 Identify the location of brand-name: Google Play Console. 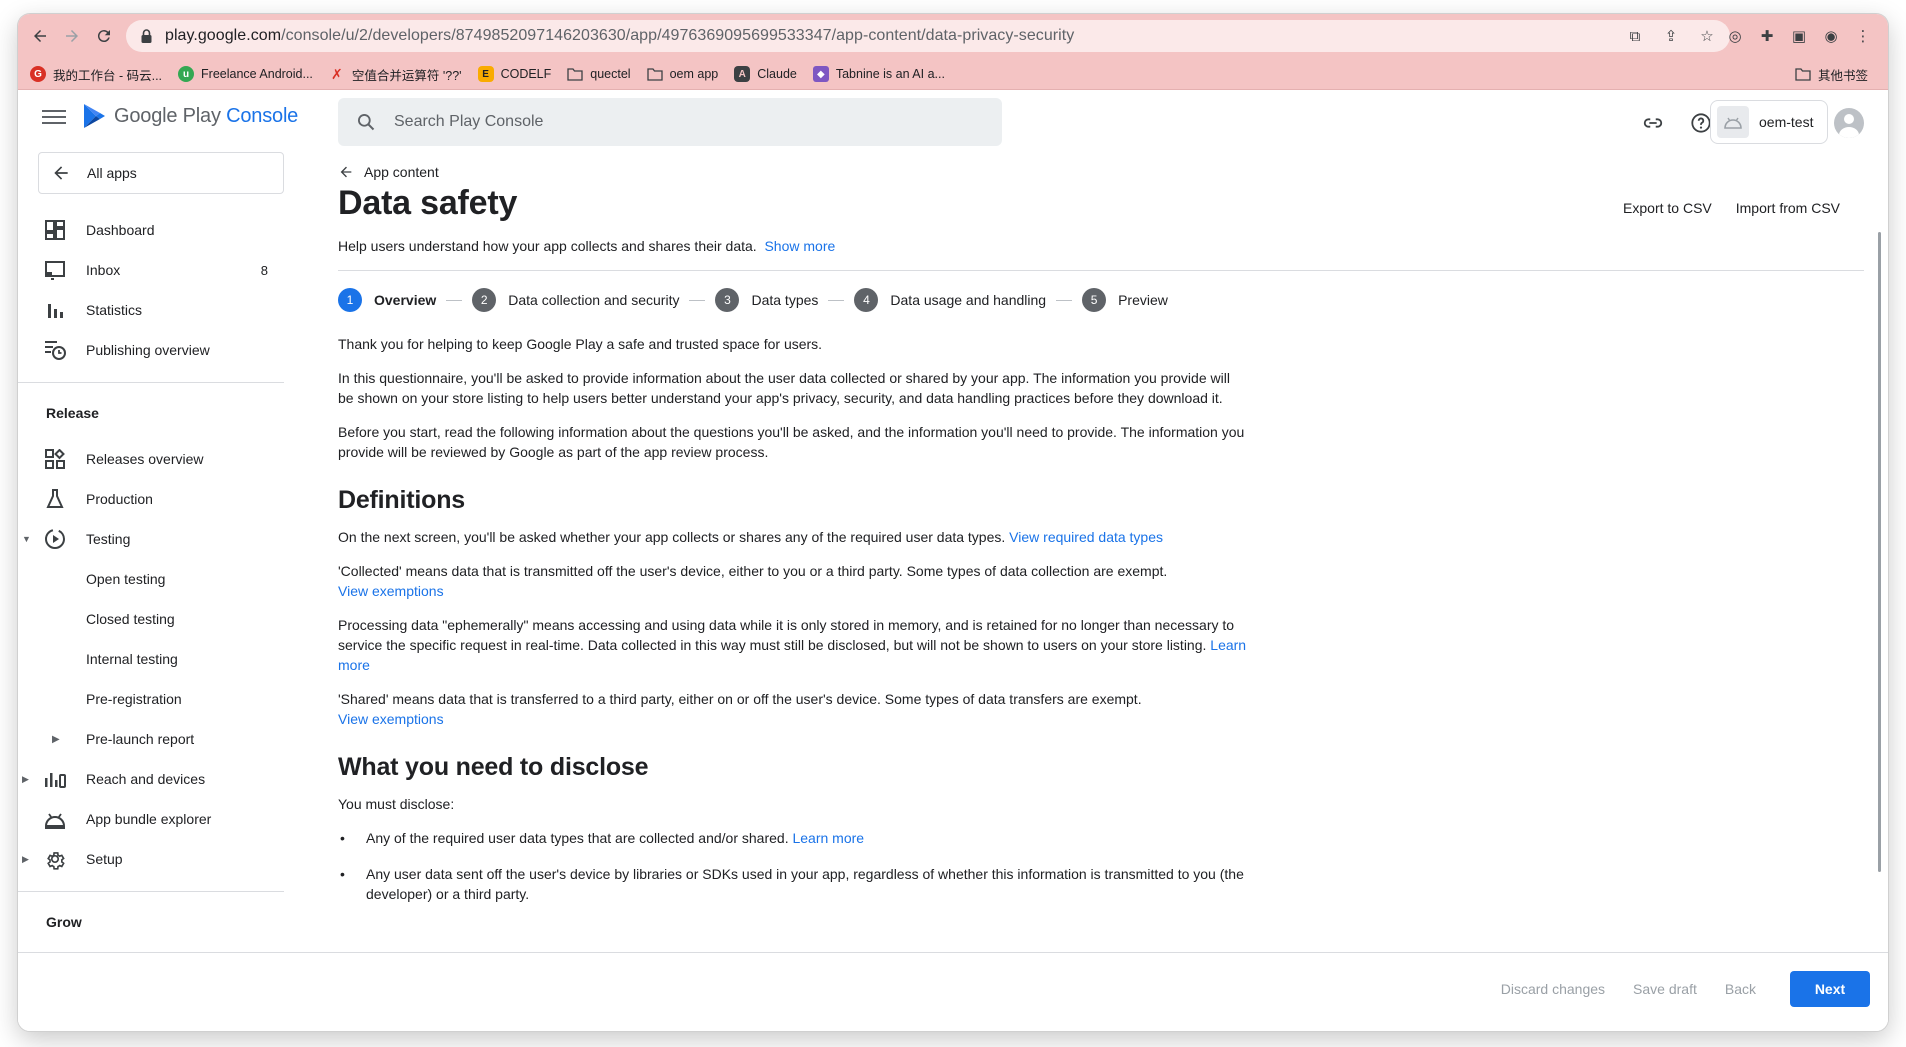
(206, 116).